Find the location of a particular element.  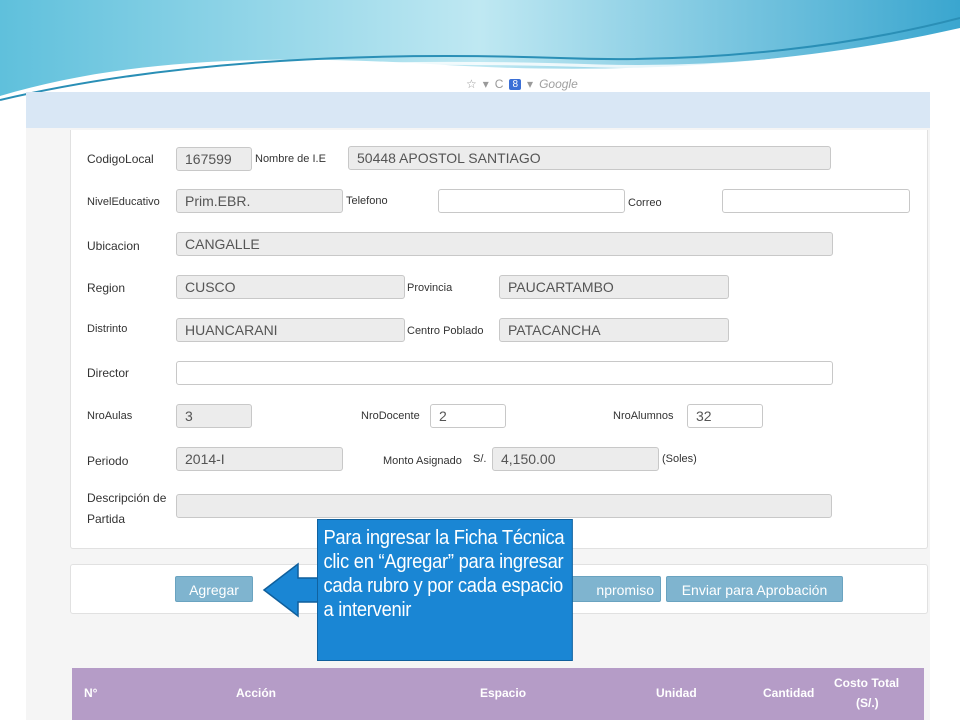

callout-arrow-icon is located at coordinates (291, 590).